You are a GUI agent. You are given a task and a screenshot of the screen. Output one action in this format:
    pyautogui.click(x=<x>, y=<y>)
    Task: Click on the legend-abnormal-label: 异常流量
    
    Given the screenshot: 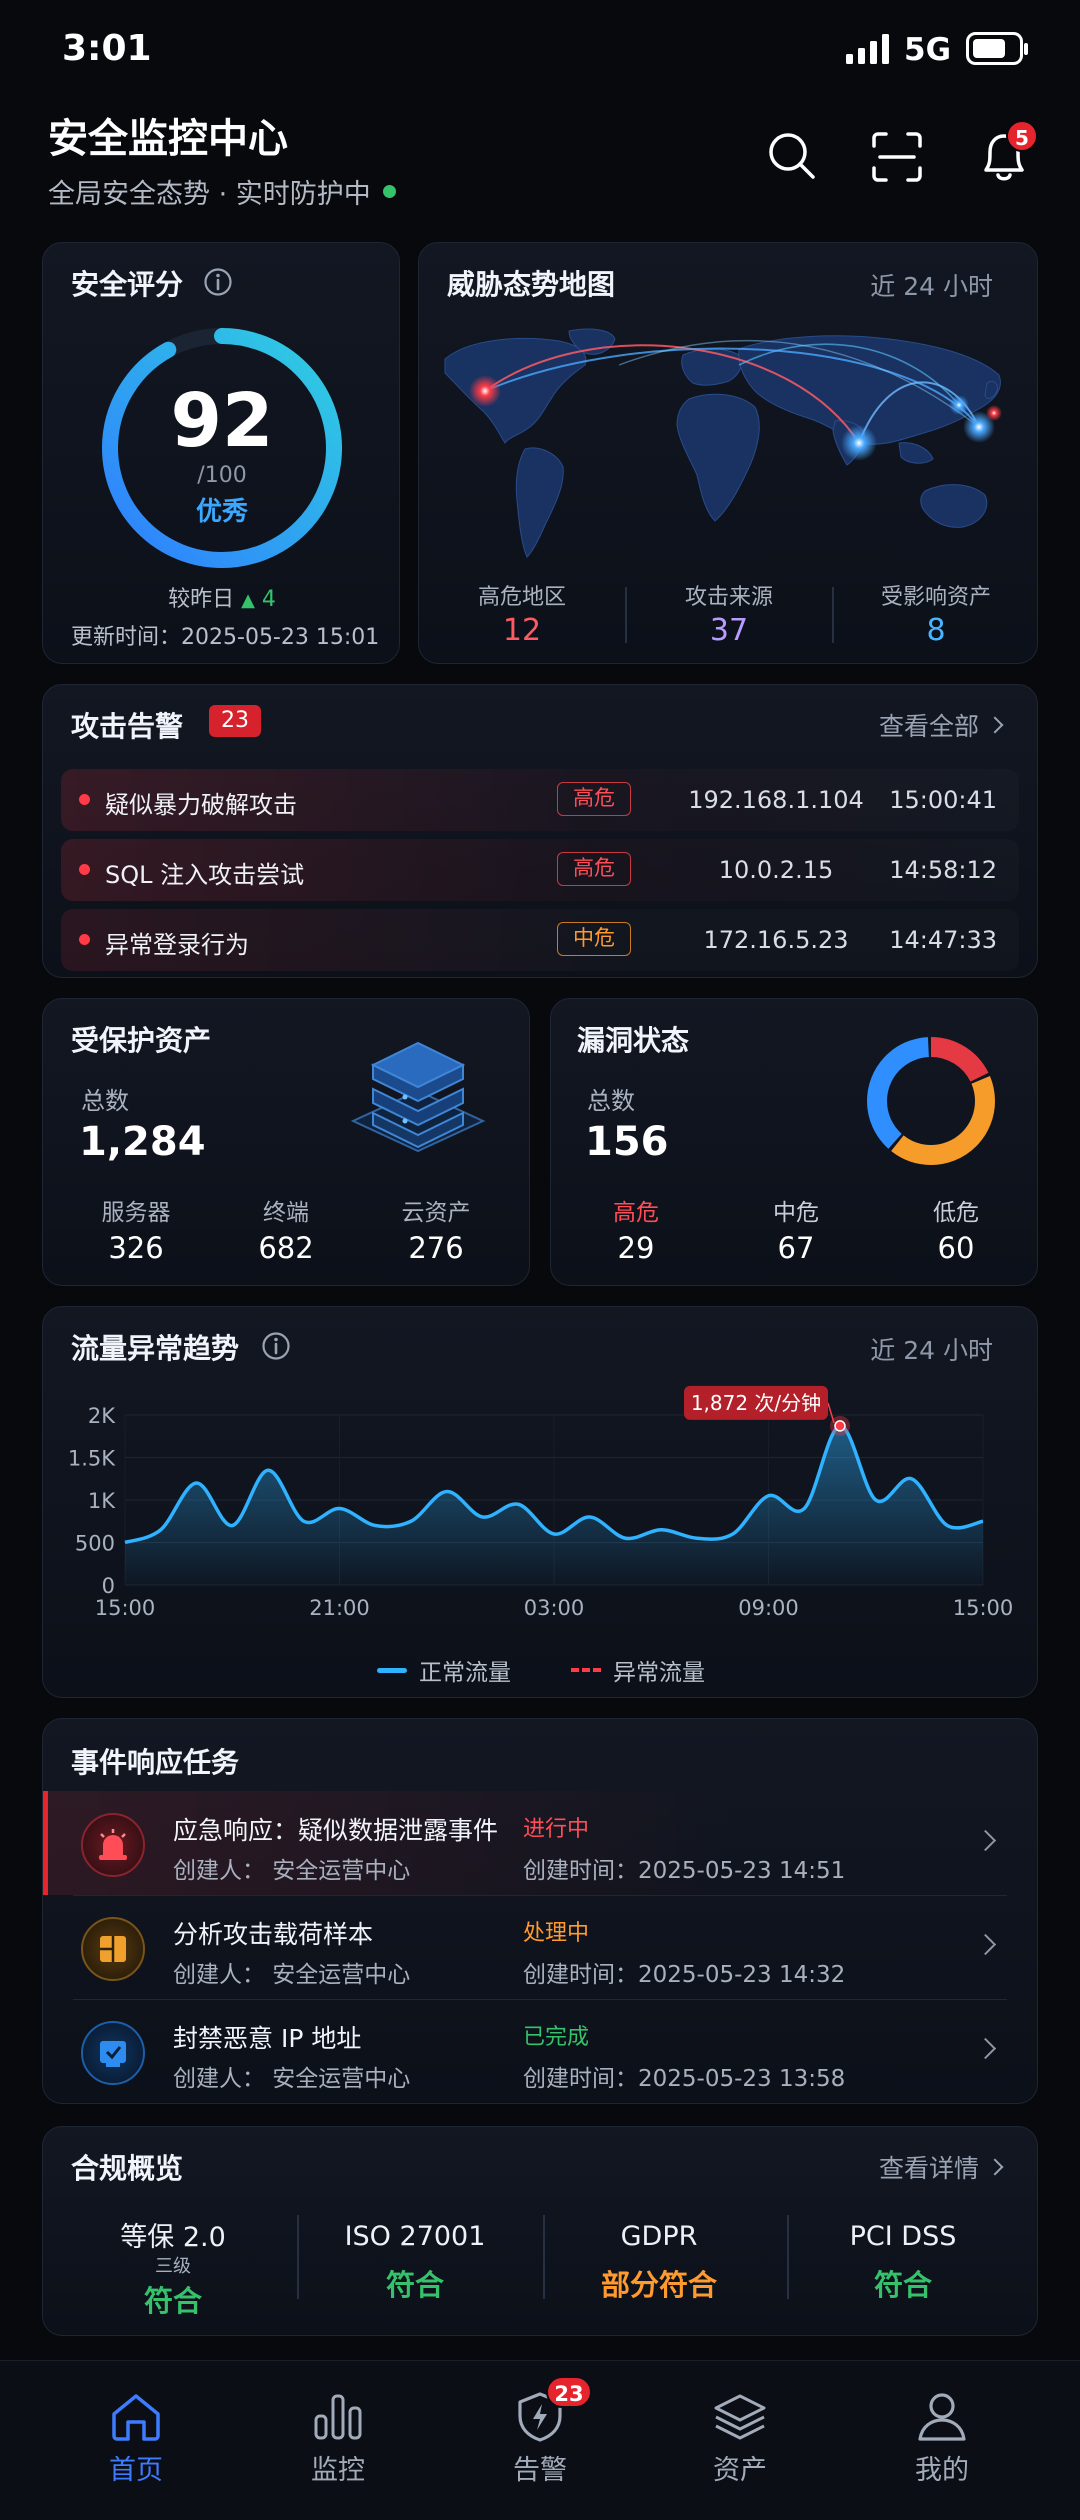 What is the action you would take?
    pyautogui.click(x=659, y=1673)
    